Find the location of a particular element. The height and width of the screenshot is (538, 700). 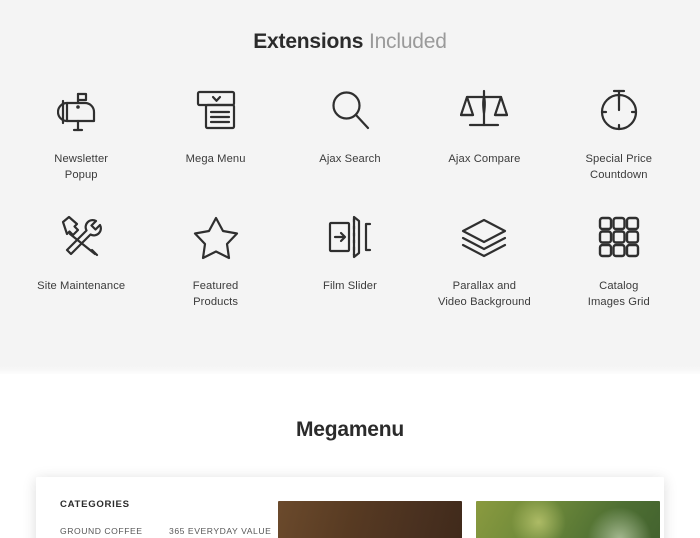

extension-item-featured-products: Featured Products is located at coordinates (215, 259).